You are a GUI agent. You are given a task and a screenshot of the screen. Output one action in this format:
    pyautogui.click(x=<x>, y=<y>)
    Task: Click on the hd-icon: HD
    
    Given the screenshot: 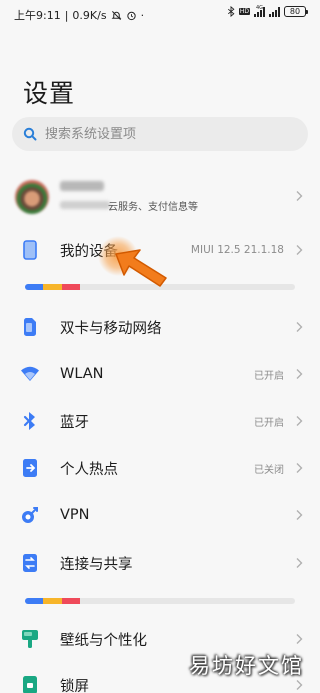 What is the action you would take?
    pyautogui.click(x=244, y=11)
    